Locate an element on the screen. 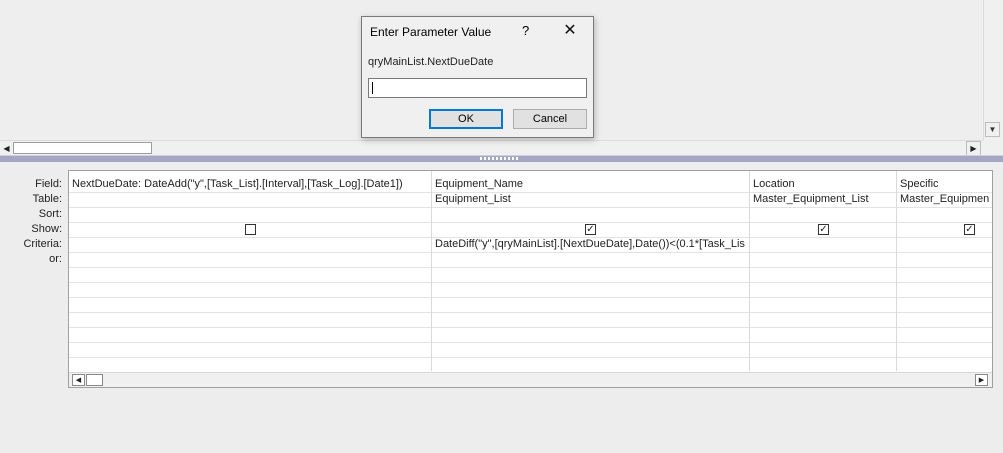 This screenshot has width=1003, height=453. parameter-prompt: qryMainList.NextDueDate is located at coordinates (431, 62).